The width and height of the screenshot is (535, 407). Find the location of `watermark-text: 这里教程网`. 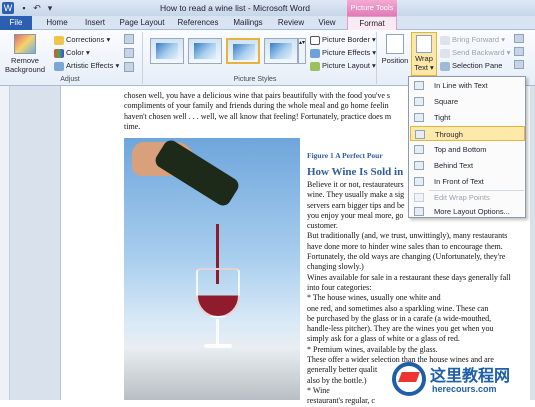

watermark-text: 这里教程网 is located at coordinates (470, 375).